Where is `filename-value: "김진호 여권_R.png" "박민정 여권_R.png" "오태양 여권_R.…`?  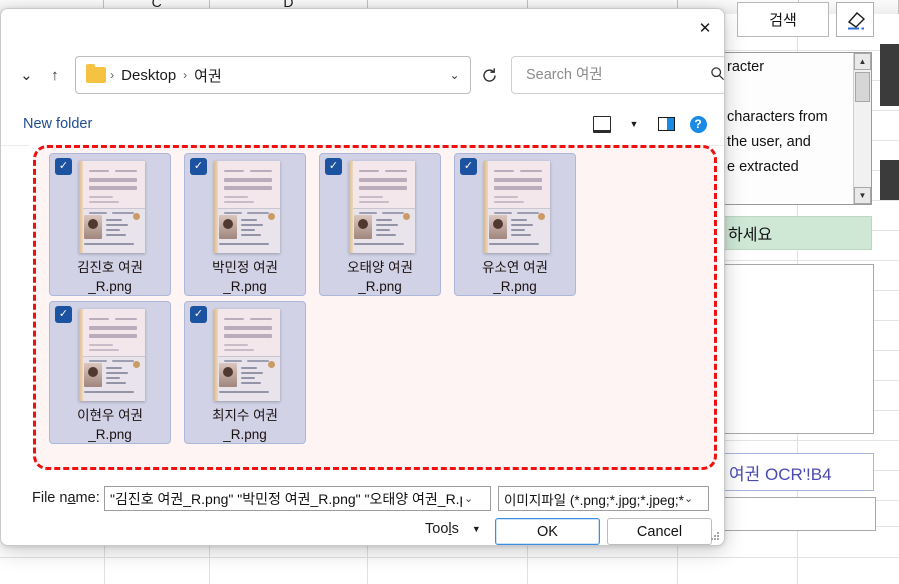
filename-value: "김진호 여권_R.png" "박민정 여권_R.png" "오태양 여권_R.… is located at coordinates (286, 498).